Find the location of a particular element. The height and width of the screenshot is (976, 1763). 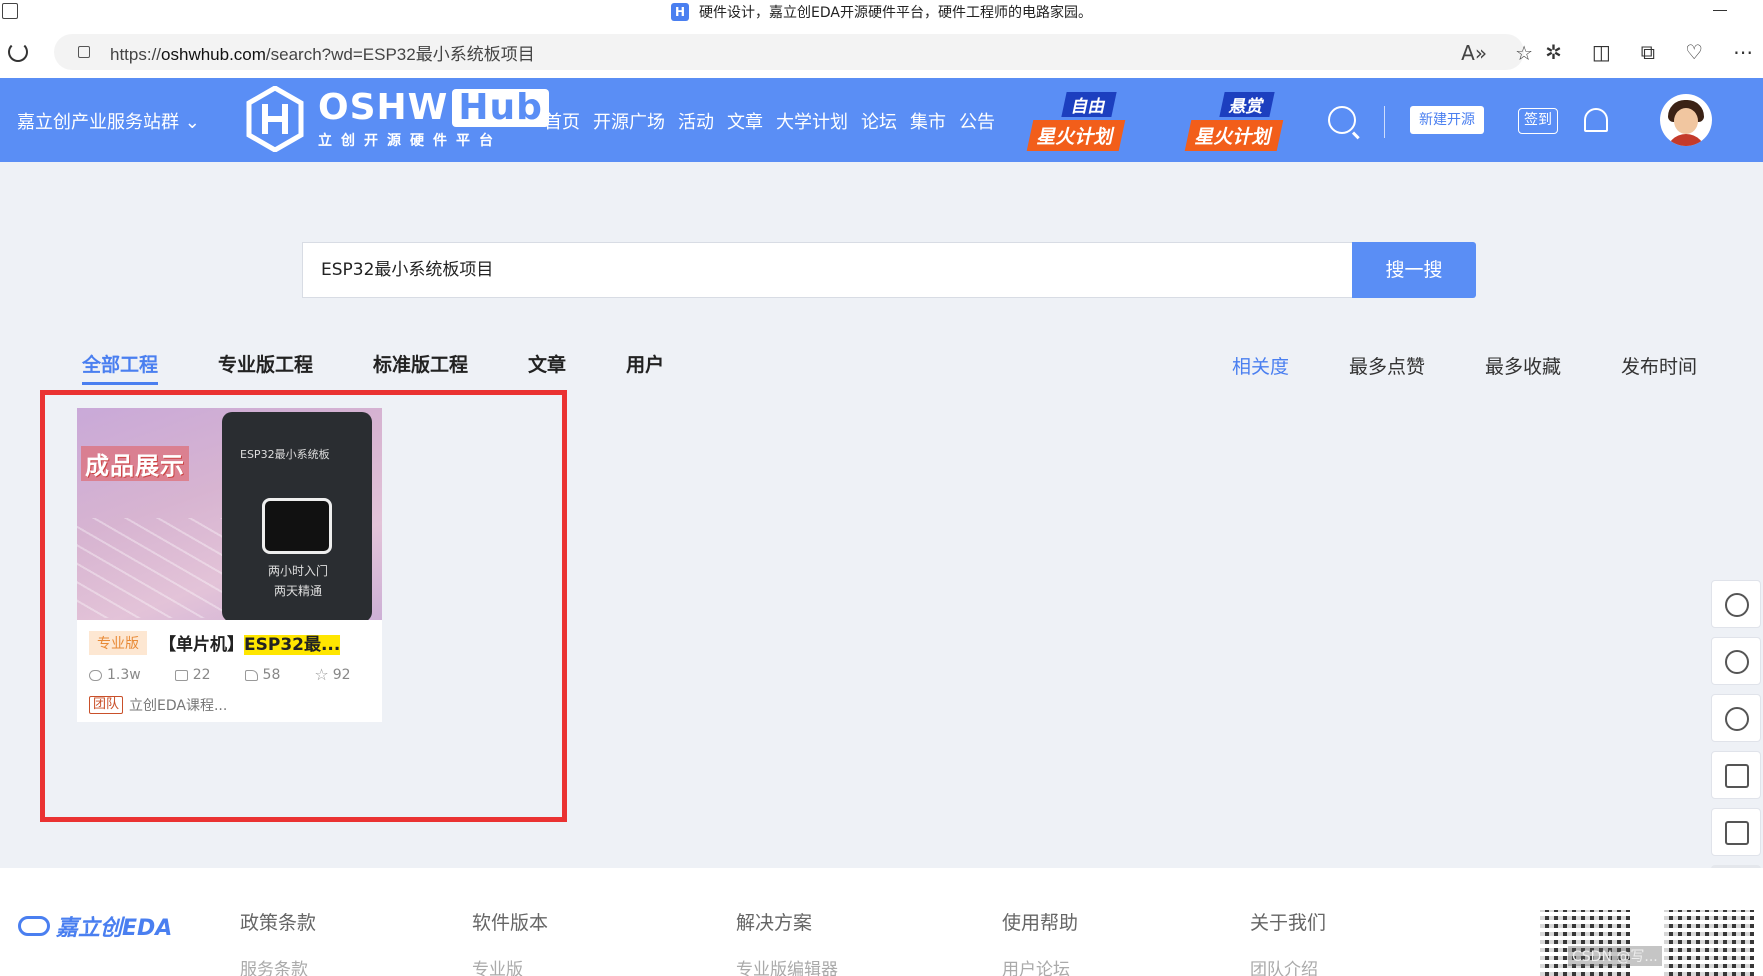

more-icon: ⋯ is located at coordinates (1743, 52).